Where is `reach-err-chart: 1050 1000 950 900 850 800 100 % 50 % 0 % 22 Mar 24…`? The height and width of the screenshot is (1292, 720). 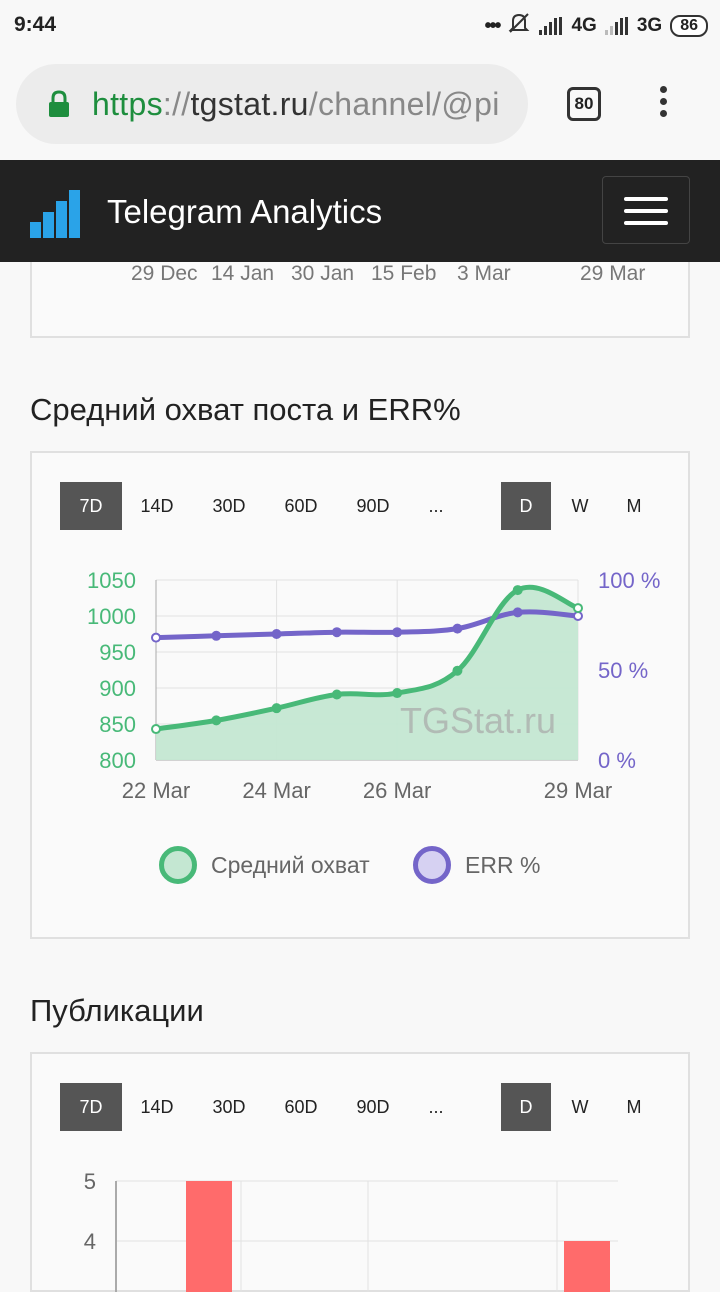
reach-err-chart: 1050 1000 950 900 850 800 100 % 50 % 0 % 22 Mar 24… is located at coordinates (373, 685).